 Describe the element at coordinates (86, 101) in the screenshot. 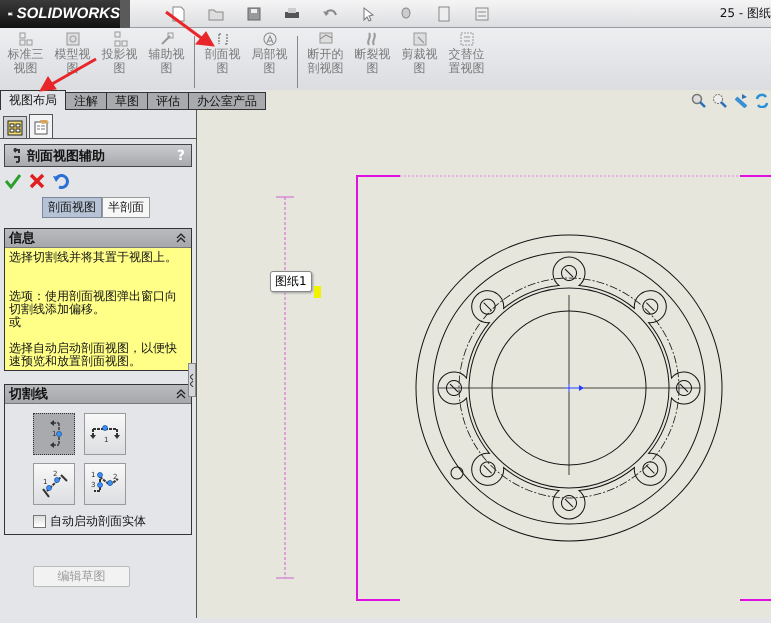

I see `ribbon-tab: 注解` at that location.